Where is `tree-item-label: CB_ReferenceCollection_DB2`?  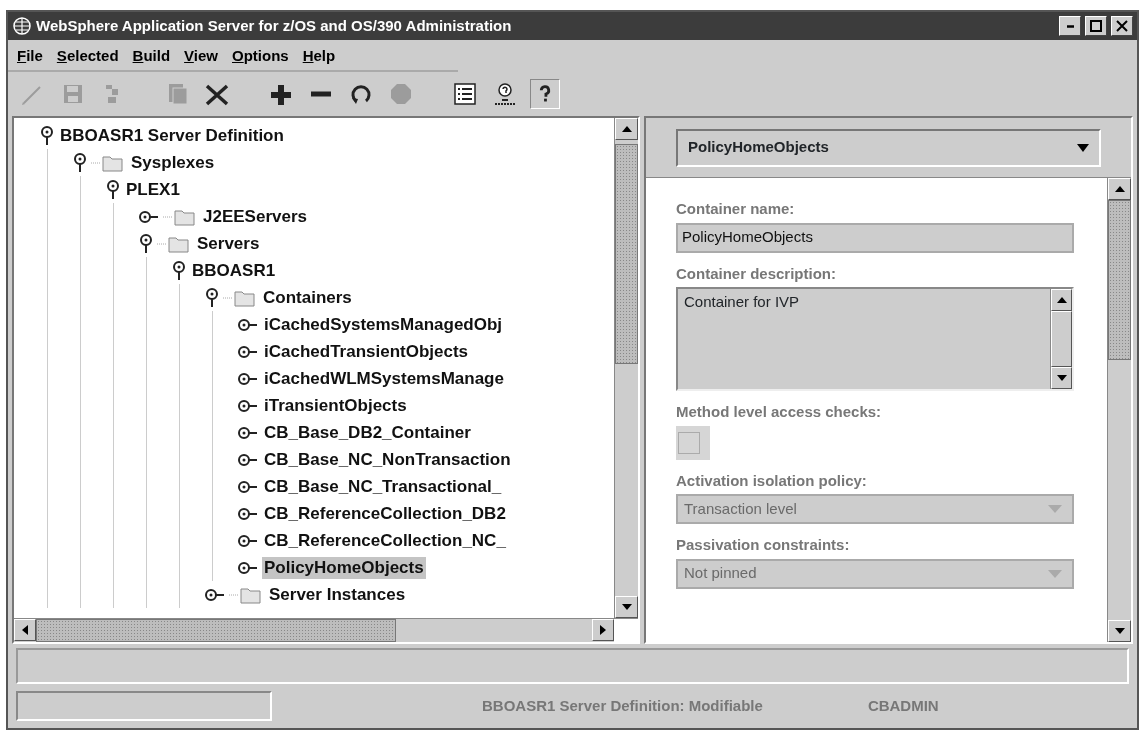
tree-item-label: CB_ReferenceCollection_DB2 is located at coordinates (385, 513).